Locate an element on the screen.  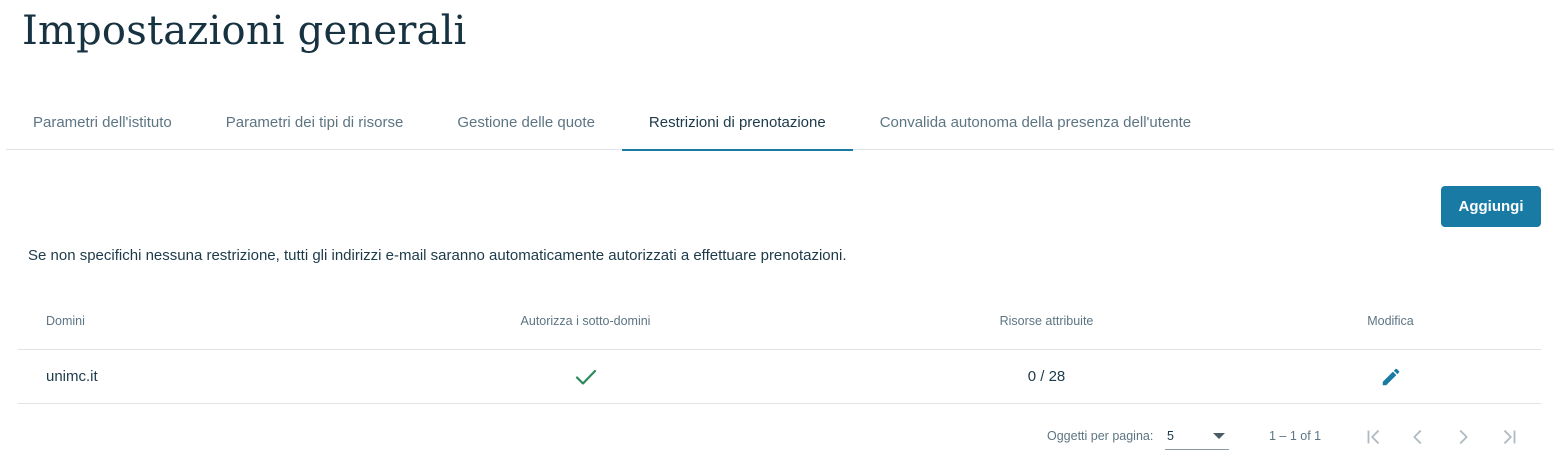
items-per-page-label: Oggetti per pagina: is located at coordinates (1100, 436).